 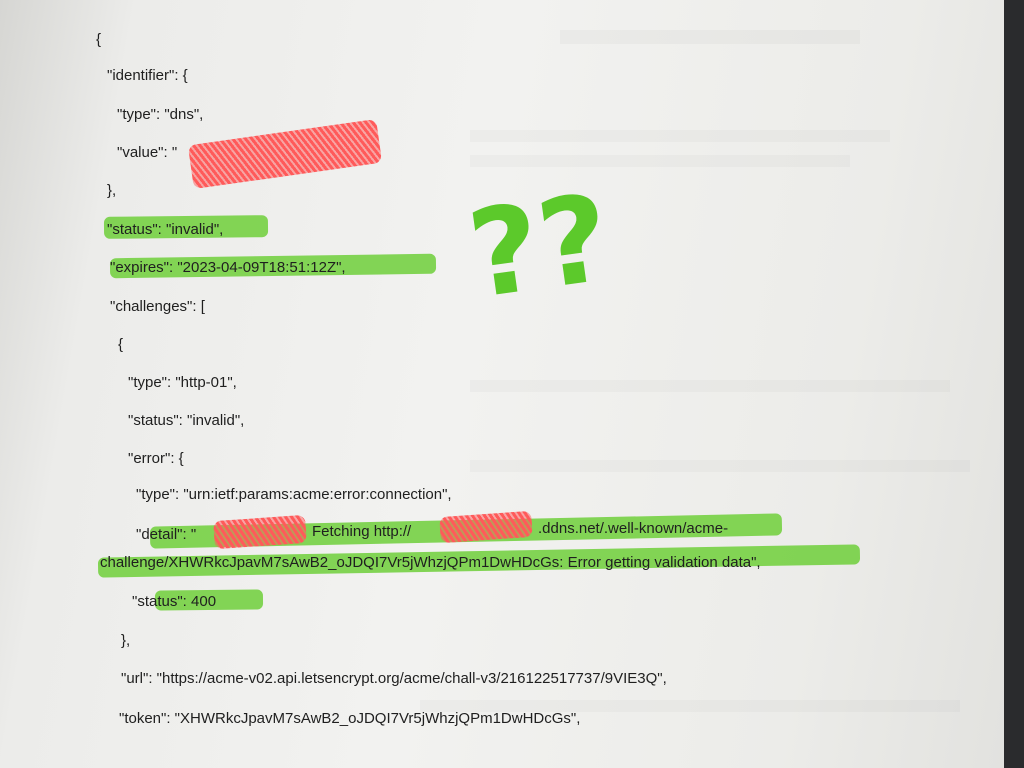 I want to click on json-line: "challenges": [, so click(x=157, y=306).